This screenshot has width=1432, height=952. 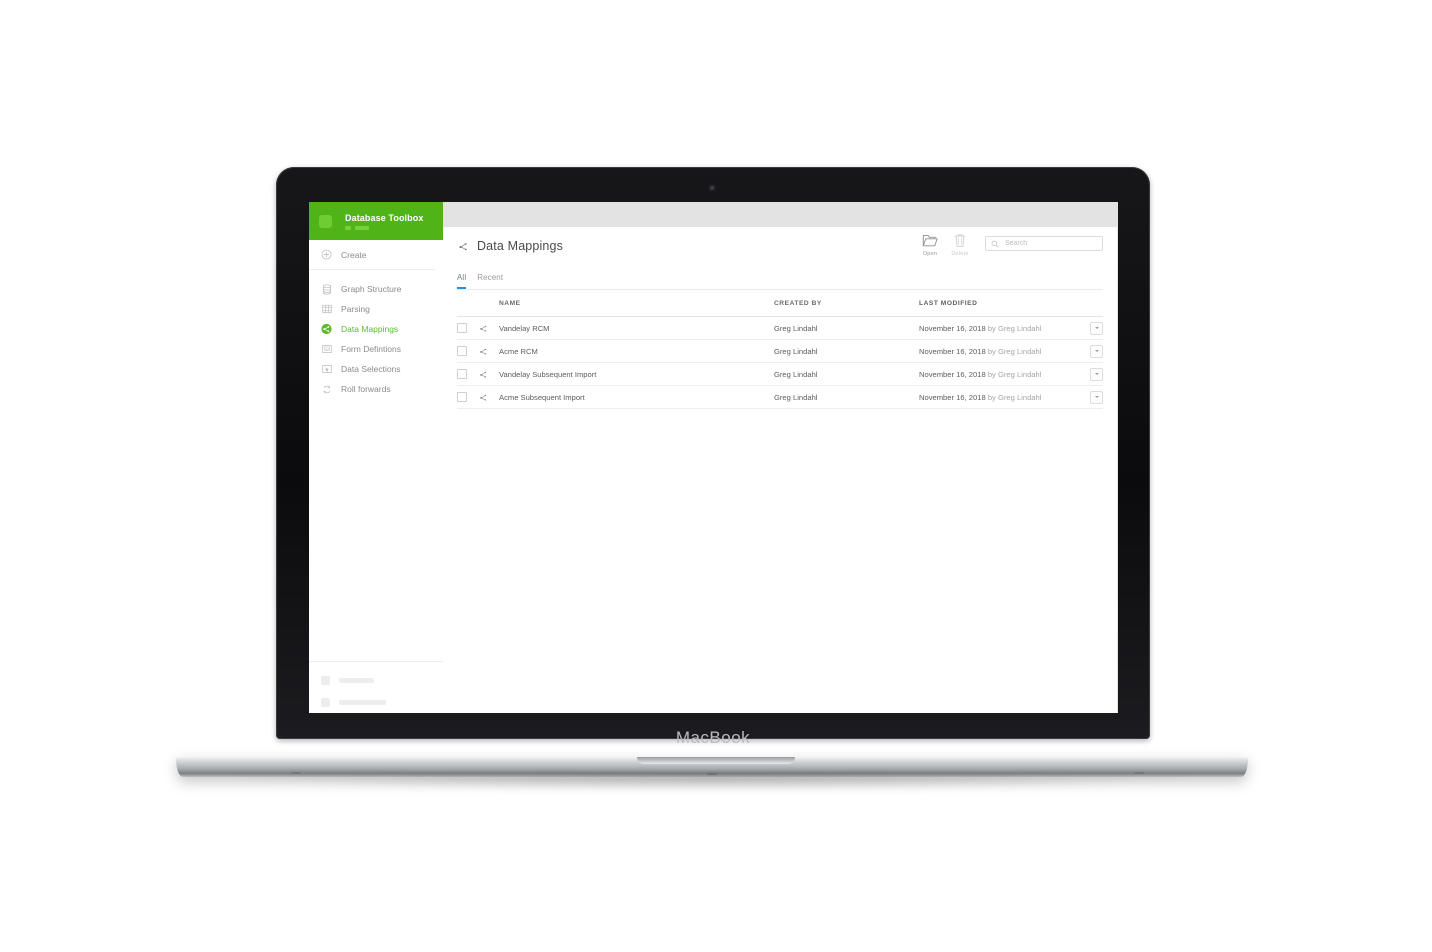 I want to click on sidebar-footer, so click(x=376, y=687).